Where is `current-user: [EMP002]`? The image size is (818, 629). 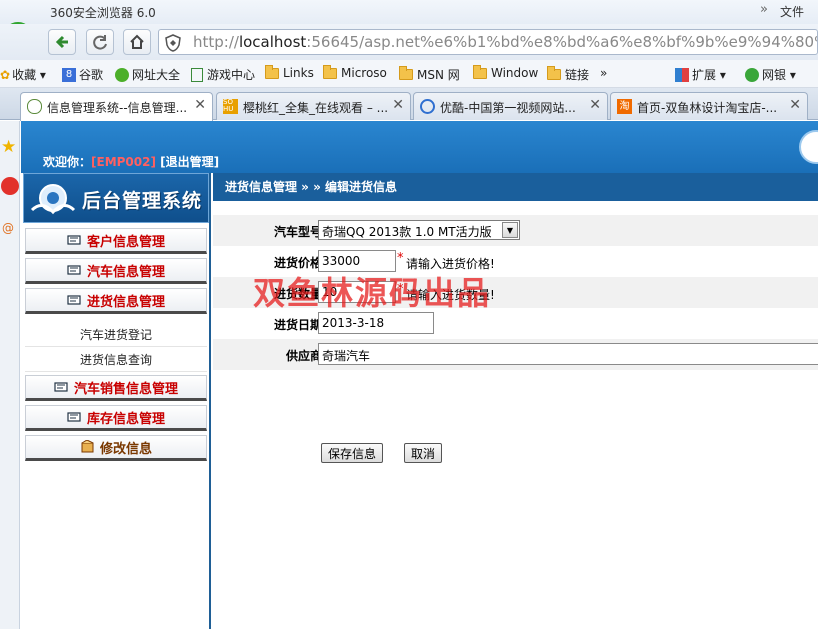 current-user: [EMP002] is located at coordinates (123, 162).